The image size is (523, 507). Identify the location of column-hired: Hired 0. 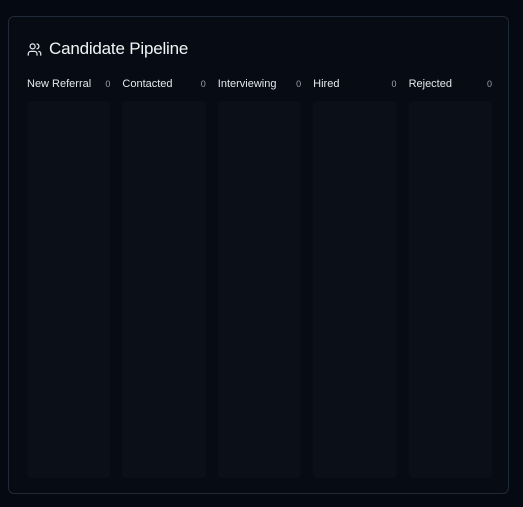
(355, 276).